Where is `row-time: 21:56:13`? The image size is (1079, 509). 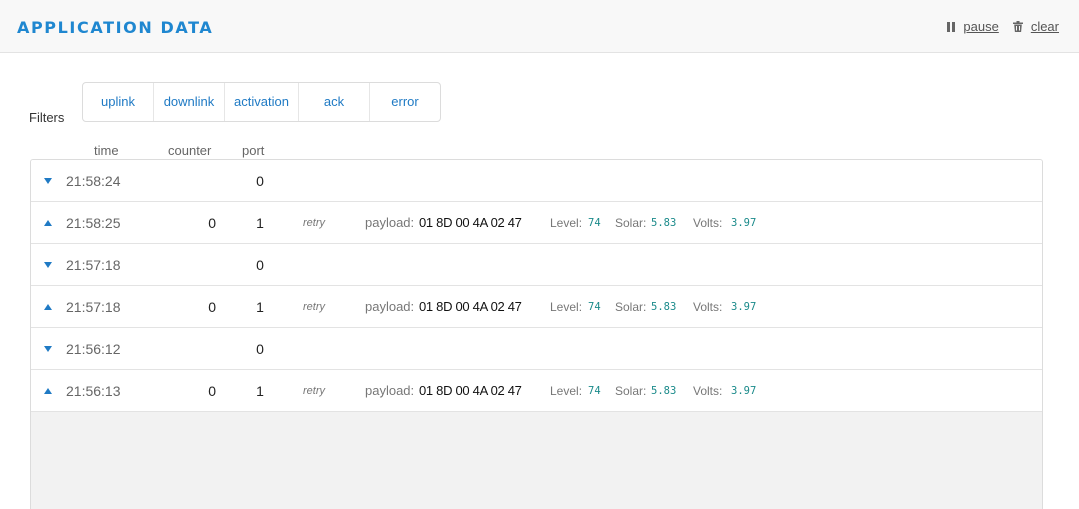
row-time: 21:56:13 is located at coordinates (93, 391).